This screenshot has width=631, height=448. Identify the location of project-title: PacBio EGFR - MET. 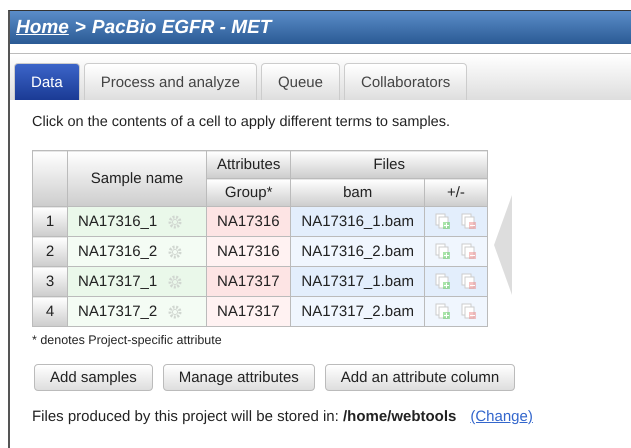
(182, 27).